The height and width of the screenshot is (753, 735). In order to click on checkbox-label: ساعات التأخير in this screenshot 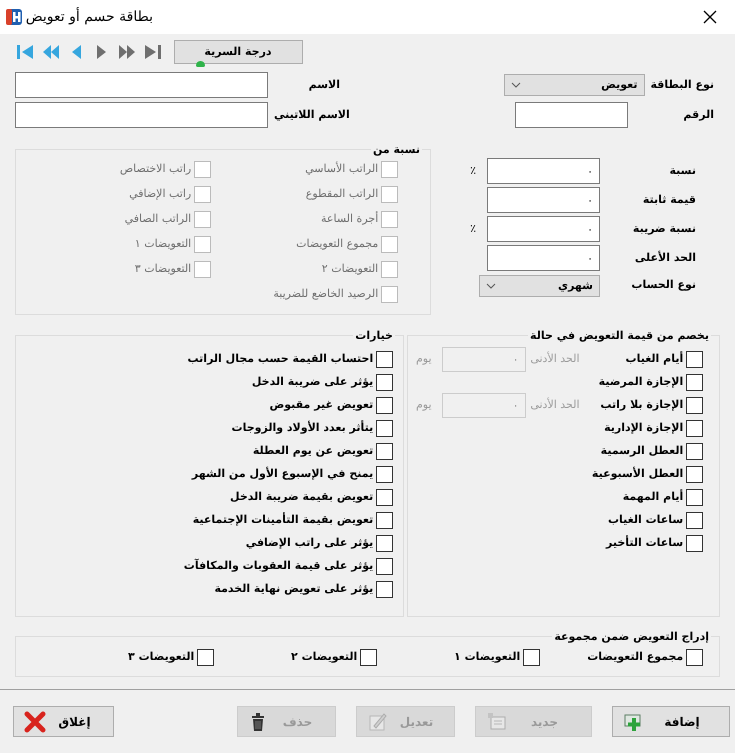, I will do `click(645, 543)`.